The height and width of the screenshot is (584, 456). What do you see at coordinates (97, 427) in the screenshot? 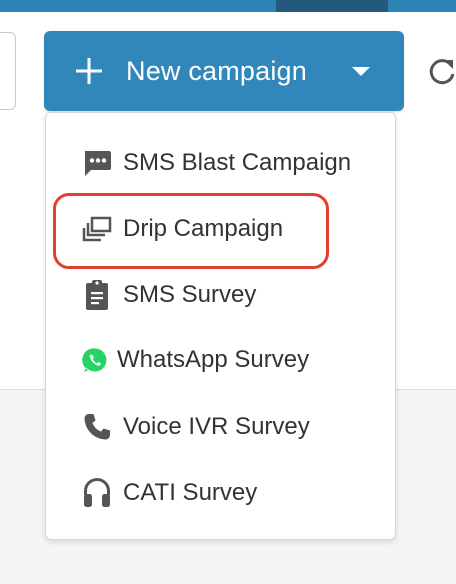
I see `phone-icon` at bounding box center [97, 427].